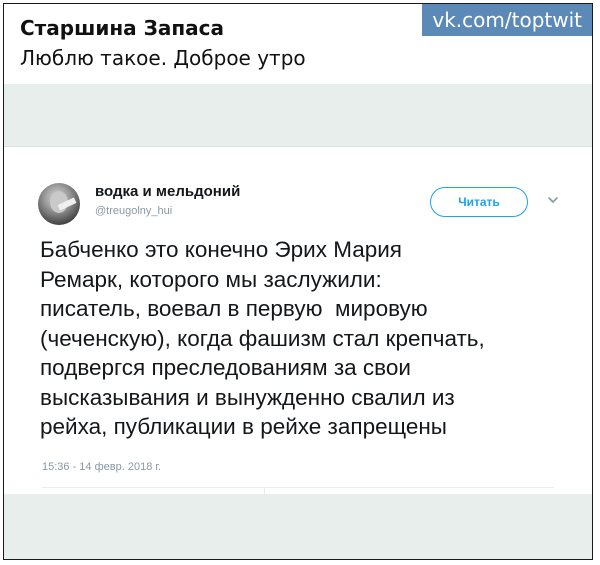 The image size is (600, 565). What do you see at coordinates (59, 204) in the screenshot?
I see `avatar` at bounding box center [59, 204].